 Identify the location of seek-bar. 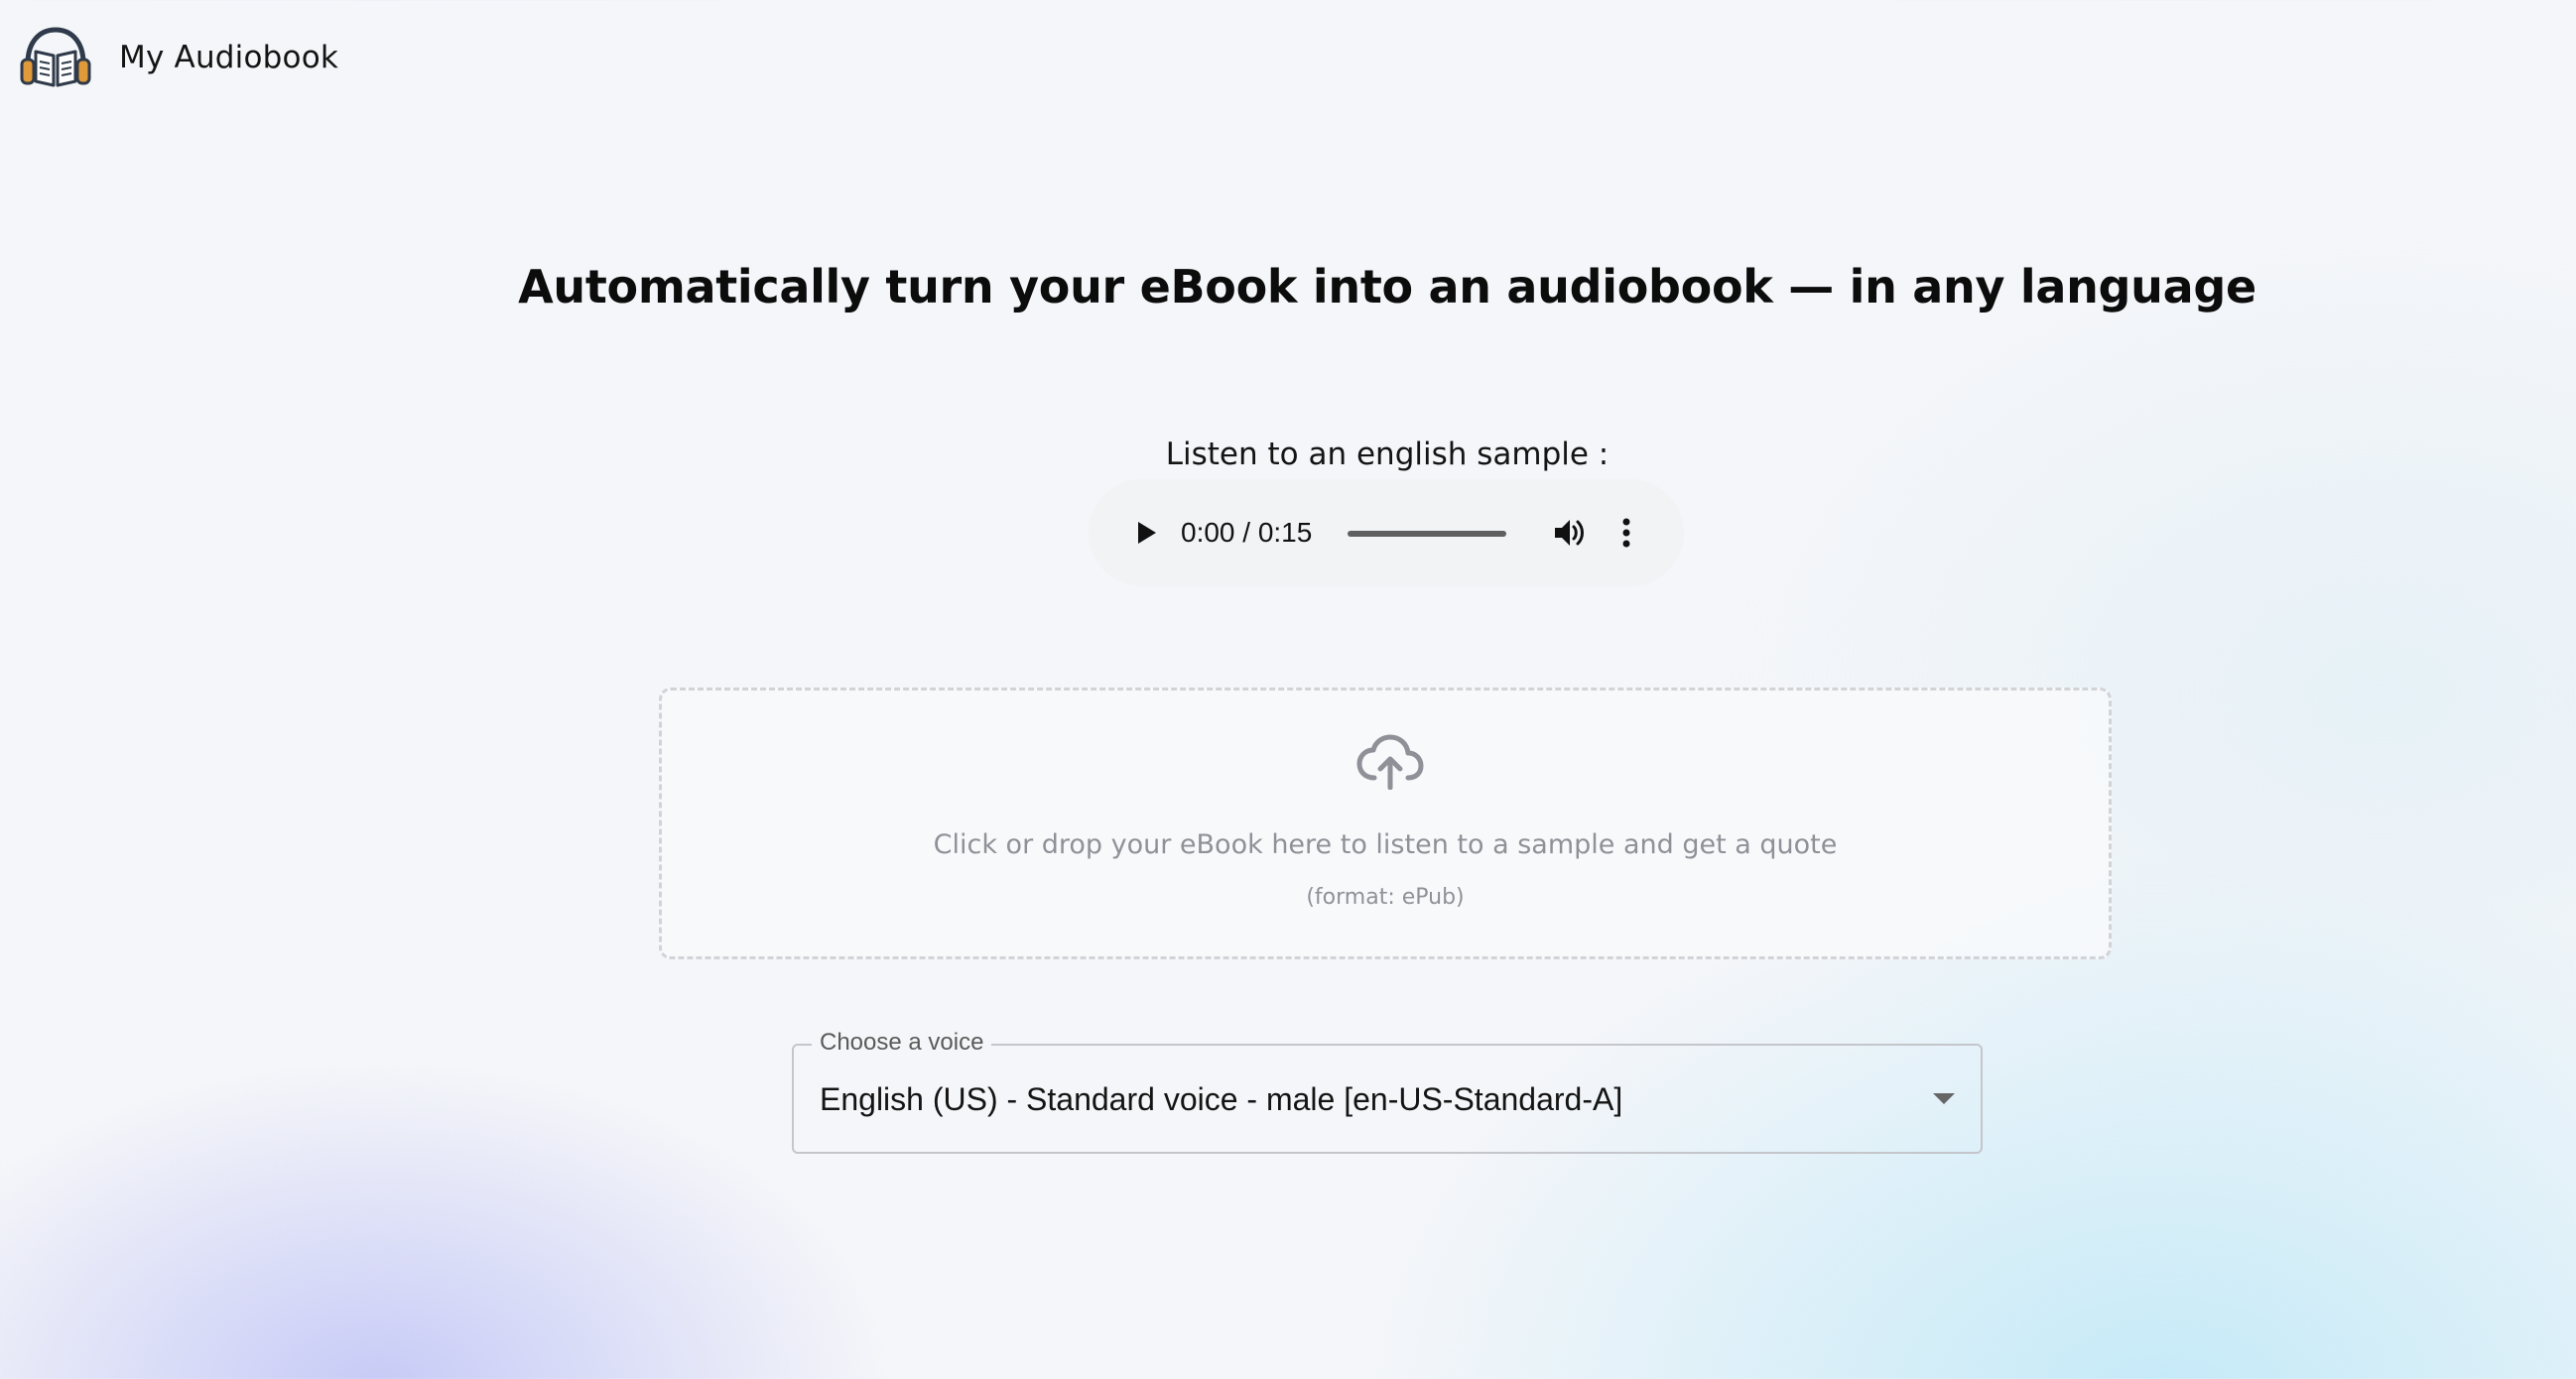
(1427, 534).